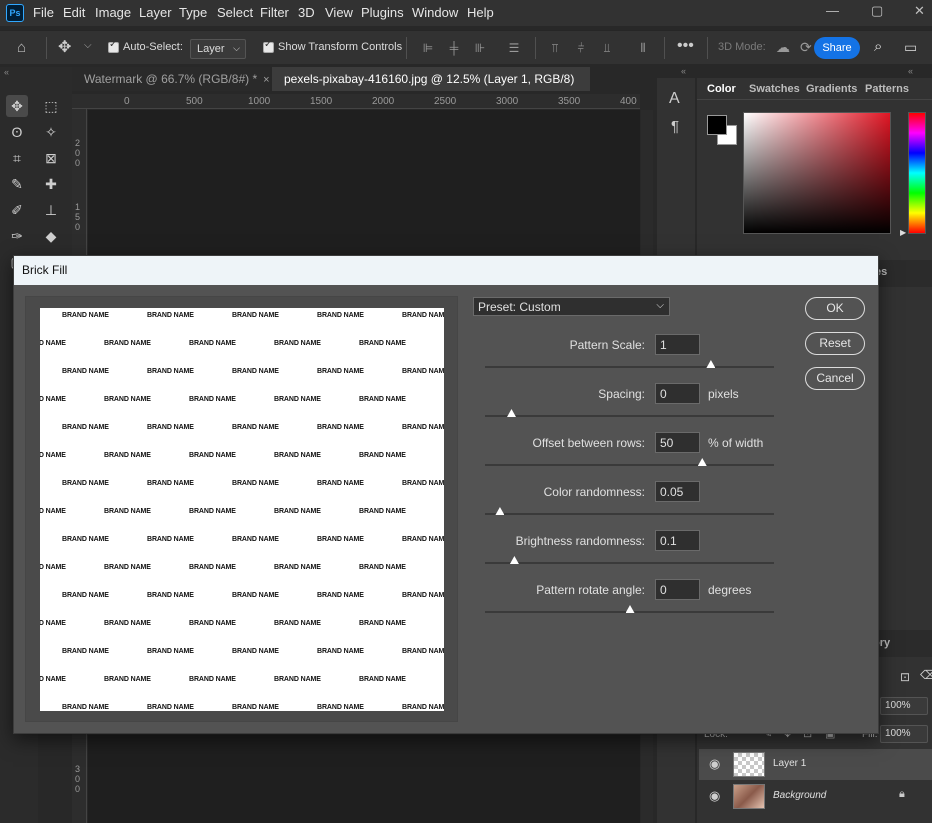  What do you see at coordinates (571, 306) in the screenshot?
I see `preset-select: Preset: Custom ⌵` at bounding box center [571, 306].